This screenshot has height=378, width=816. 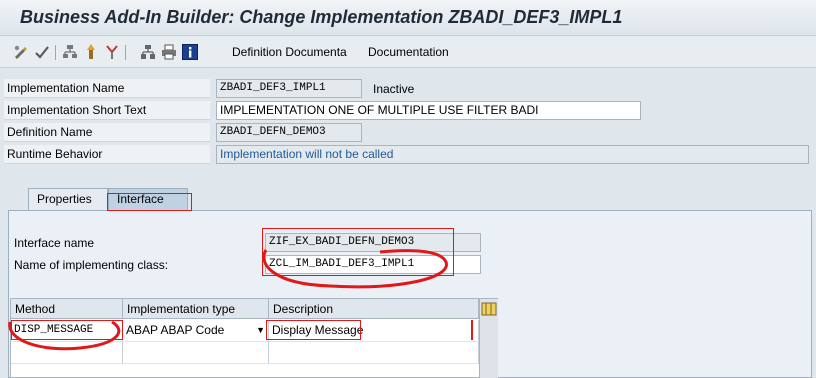 I want to click on annotation-circle-class, so click(x=355, y=269).